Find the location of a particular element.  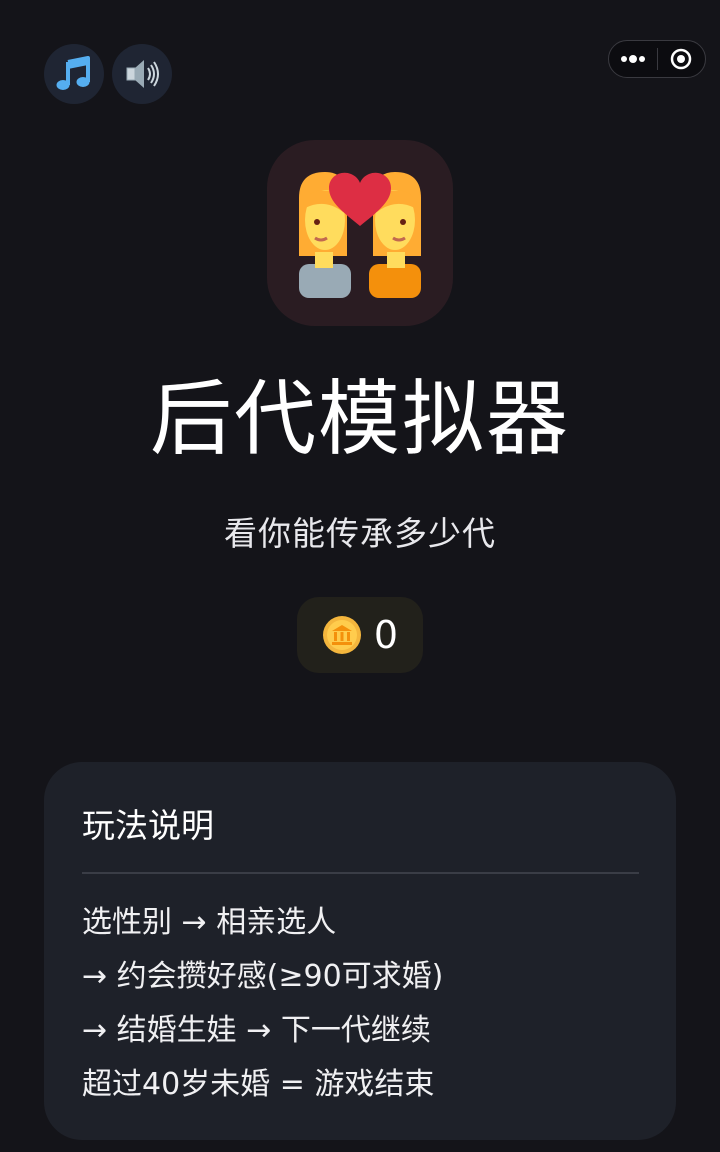

app-logo is located at coordinates (360, 233).